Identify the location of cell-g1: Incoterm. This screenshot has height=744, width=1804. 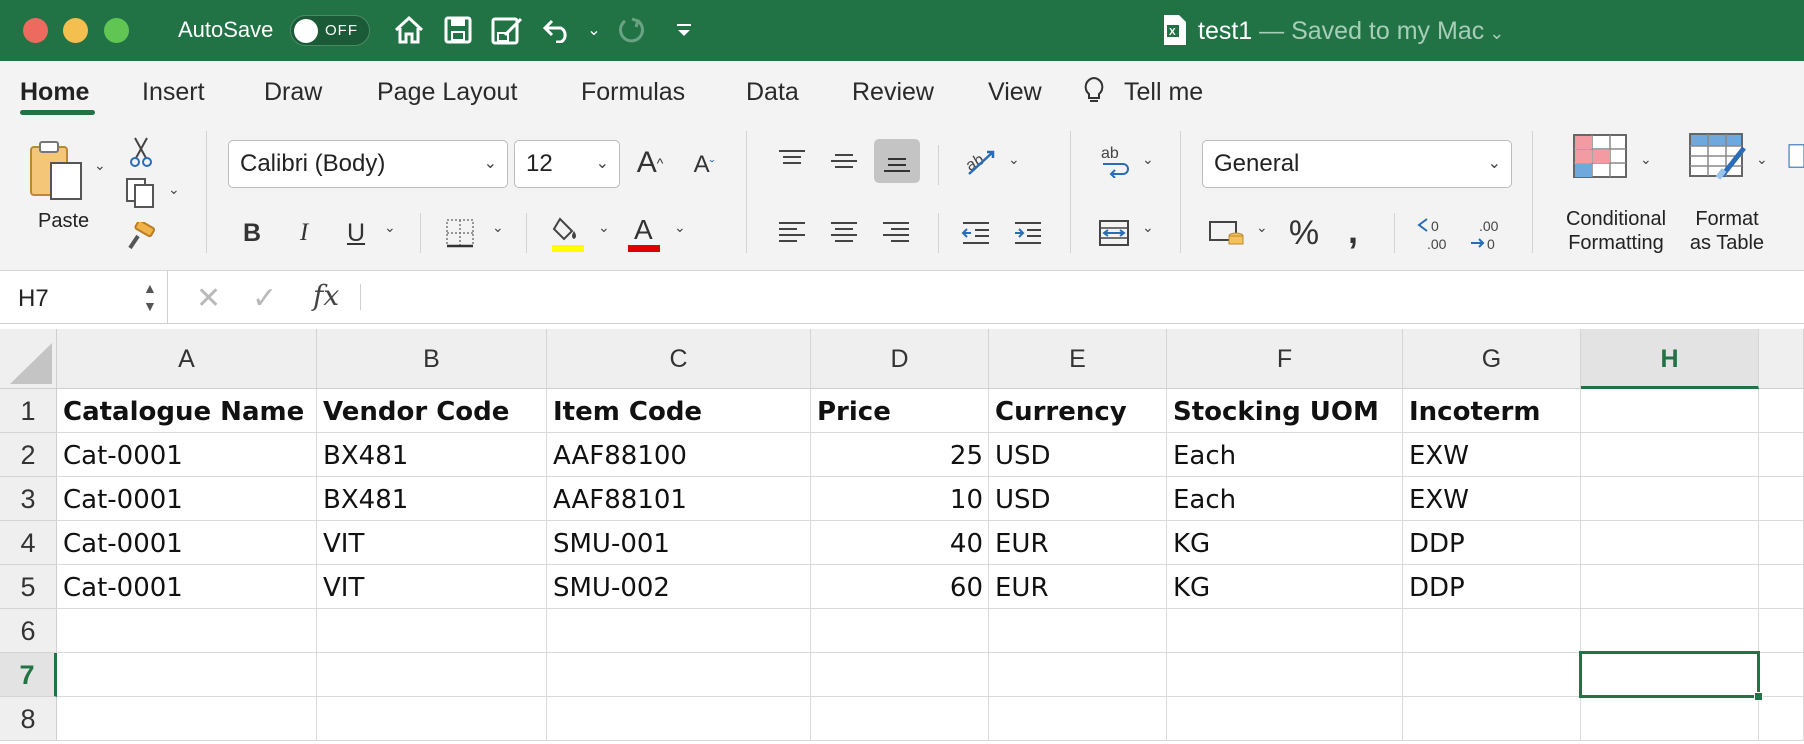
(1492, 411).